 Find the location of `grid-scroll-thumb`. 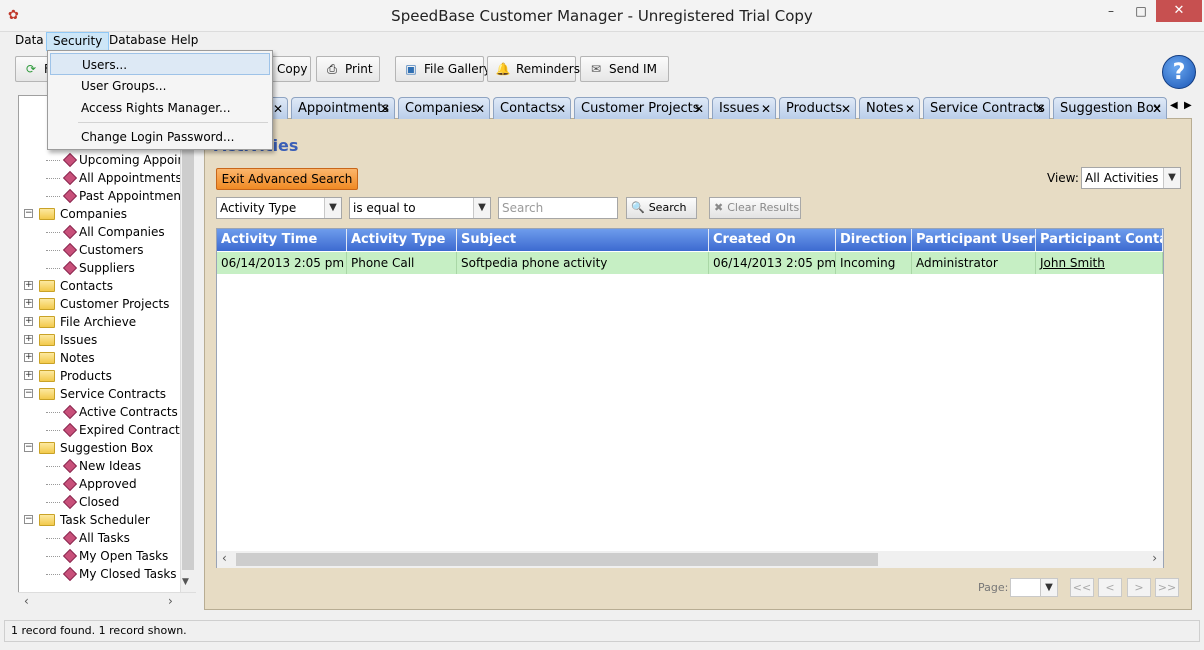

grid-scroll-thumb is located at coordinates (557, 559).